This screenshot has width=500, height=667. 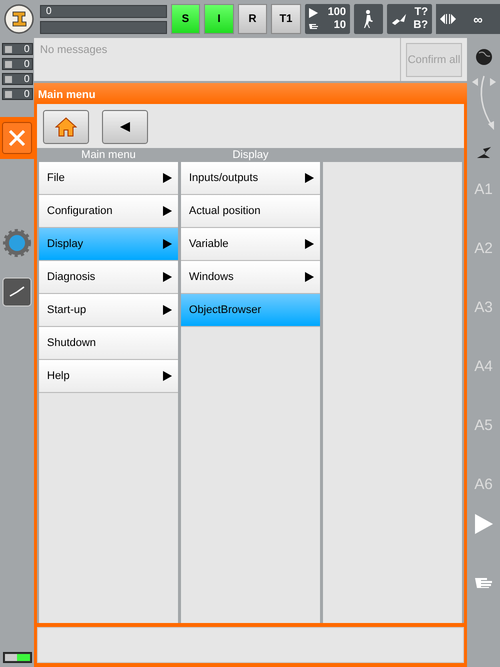 What do you see at coordinates (250, 178) in the screenshot?
I see `menu-item: Inputs/outputs` at bounding box center [250, 178].